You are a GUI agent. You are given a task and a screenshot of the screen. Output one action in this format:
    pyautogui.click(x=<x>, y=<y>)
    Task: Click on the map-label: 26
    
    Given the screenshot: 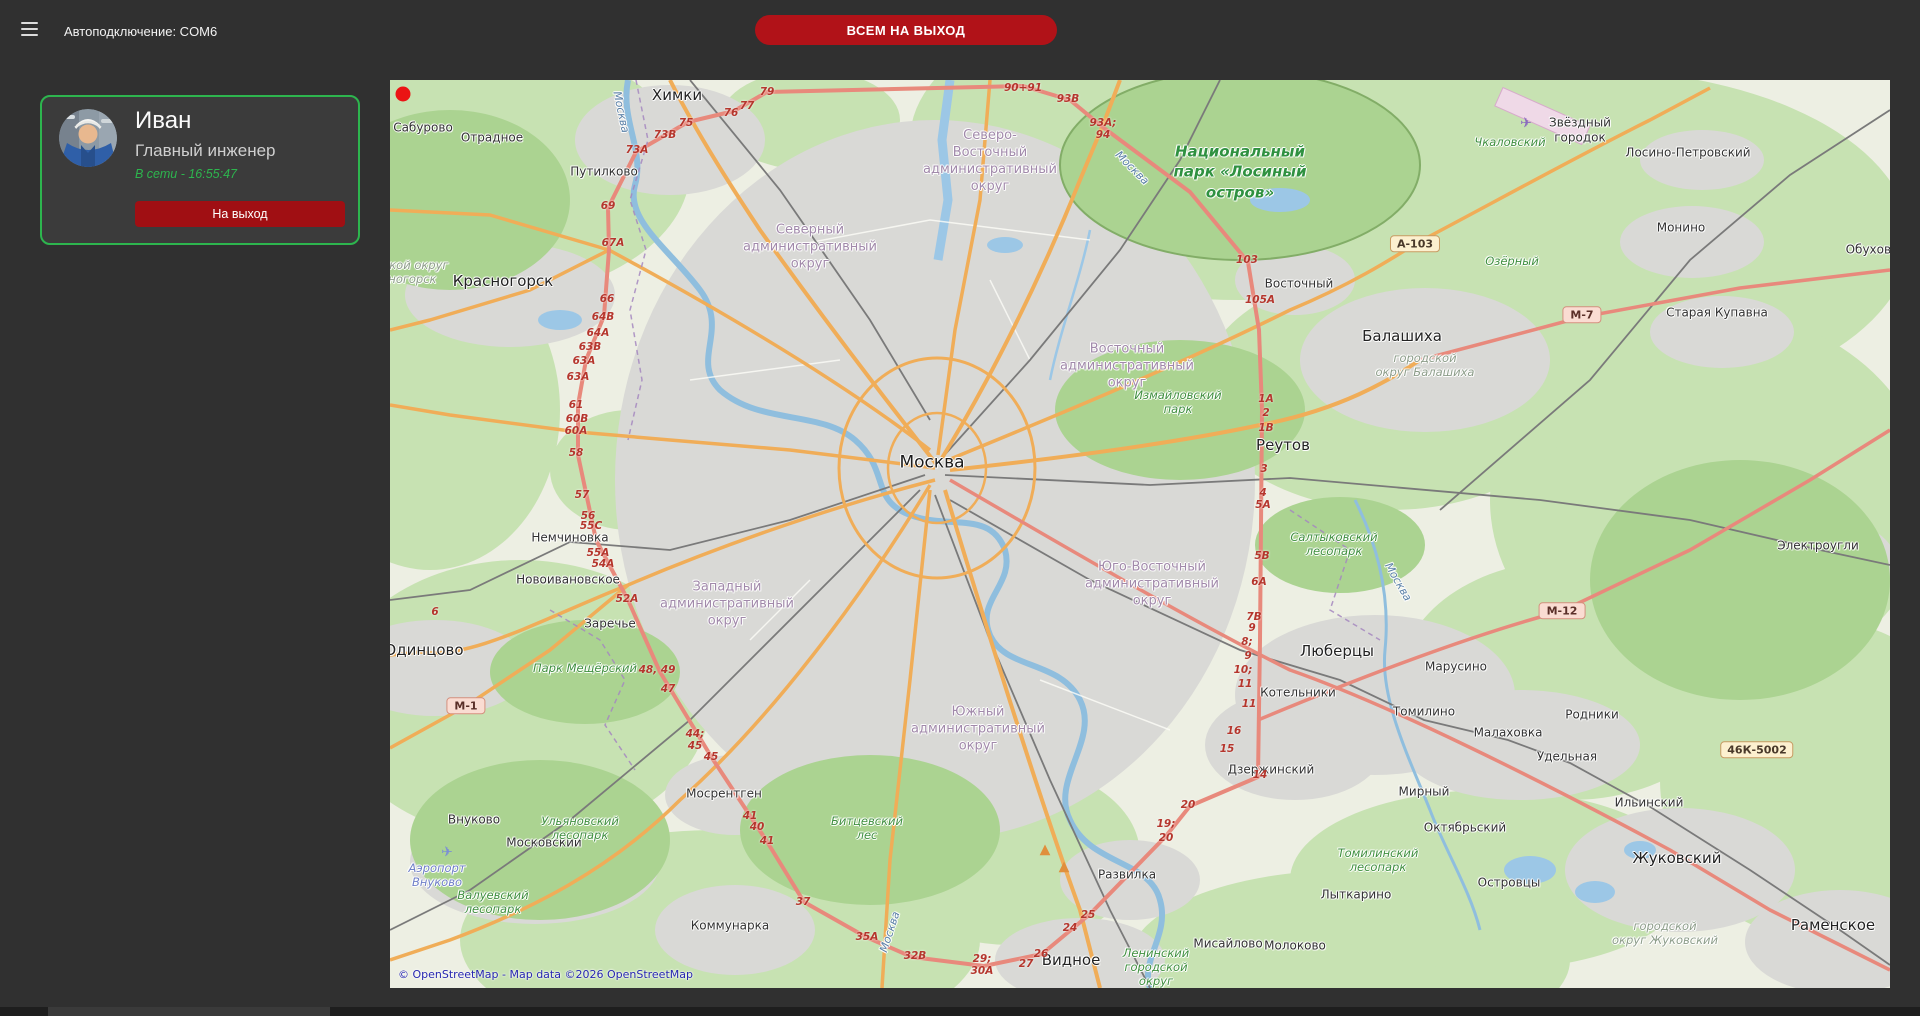 What is the action you would take?
    pyautogui.click(x=1041, y=953)
    